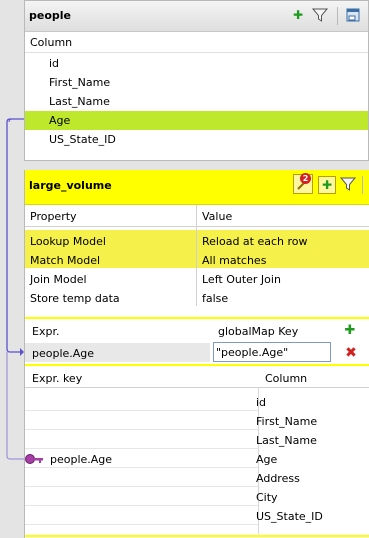  What do you see at coordinates (81, 459) in the screenshot?
I see `expr-key-value: people.Age` at bounding box center [81, 459].